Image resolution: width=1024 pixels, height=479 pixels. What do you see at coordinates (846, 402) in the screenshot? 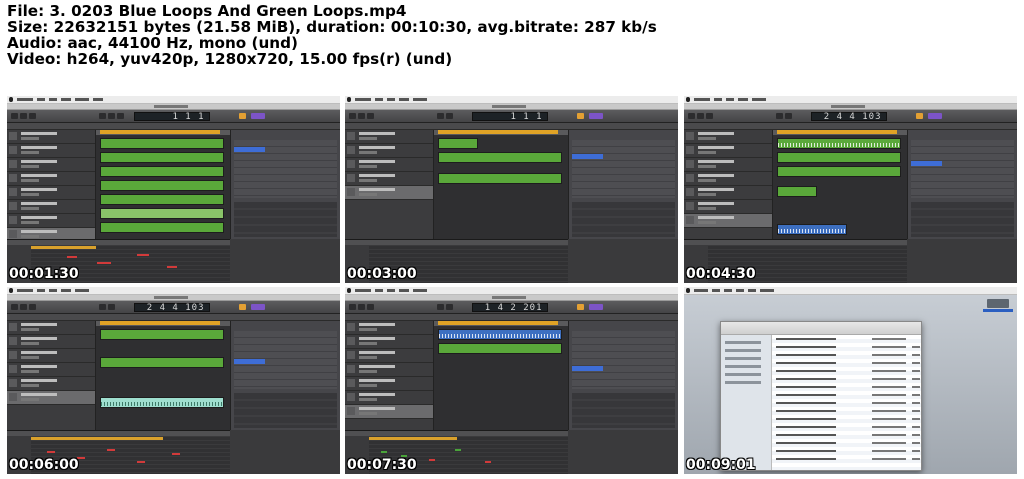
I see `finder-file-list` at bounding box center [846, 402].